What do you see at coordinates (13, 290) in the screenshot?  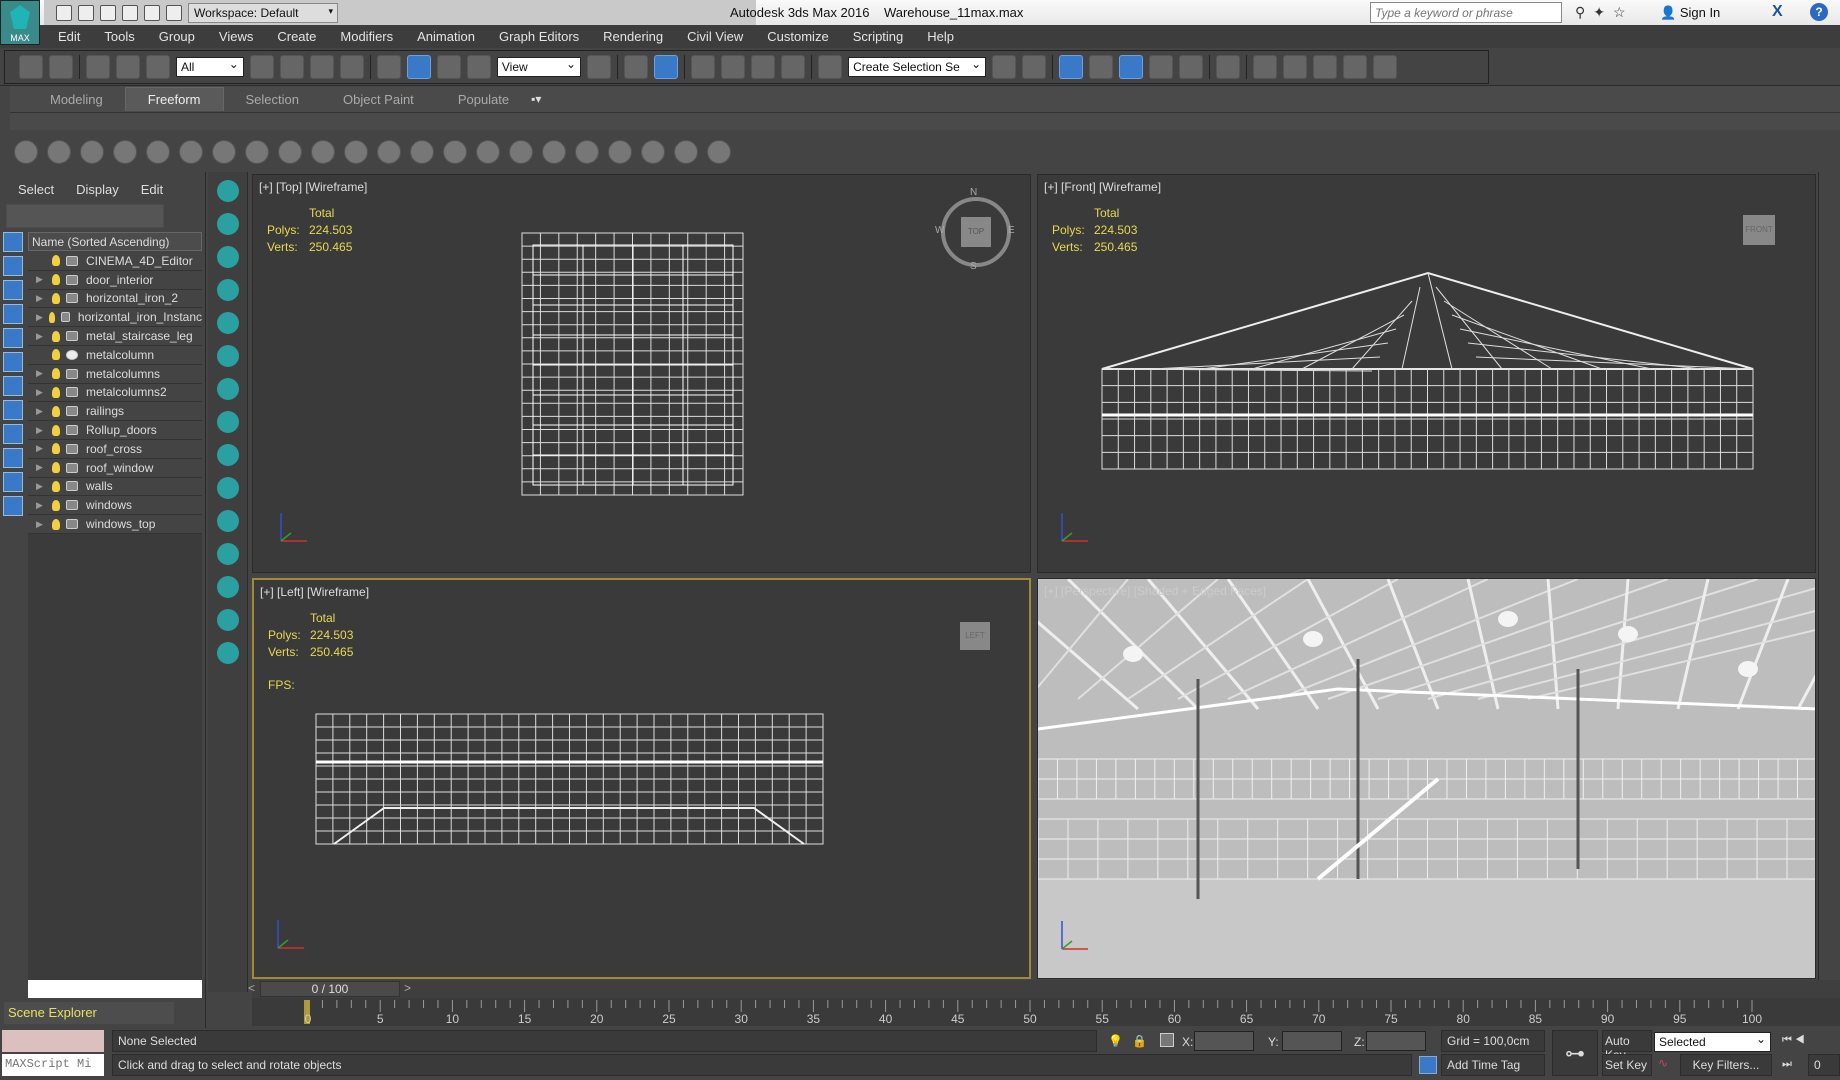 I see `display-lights-icon` at bounding box center [13, 290].